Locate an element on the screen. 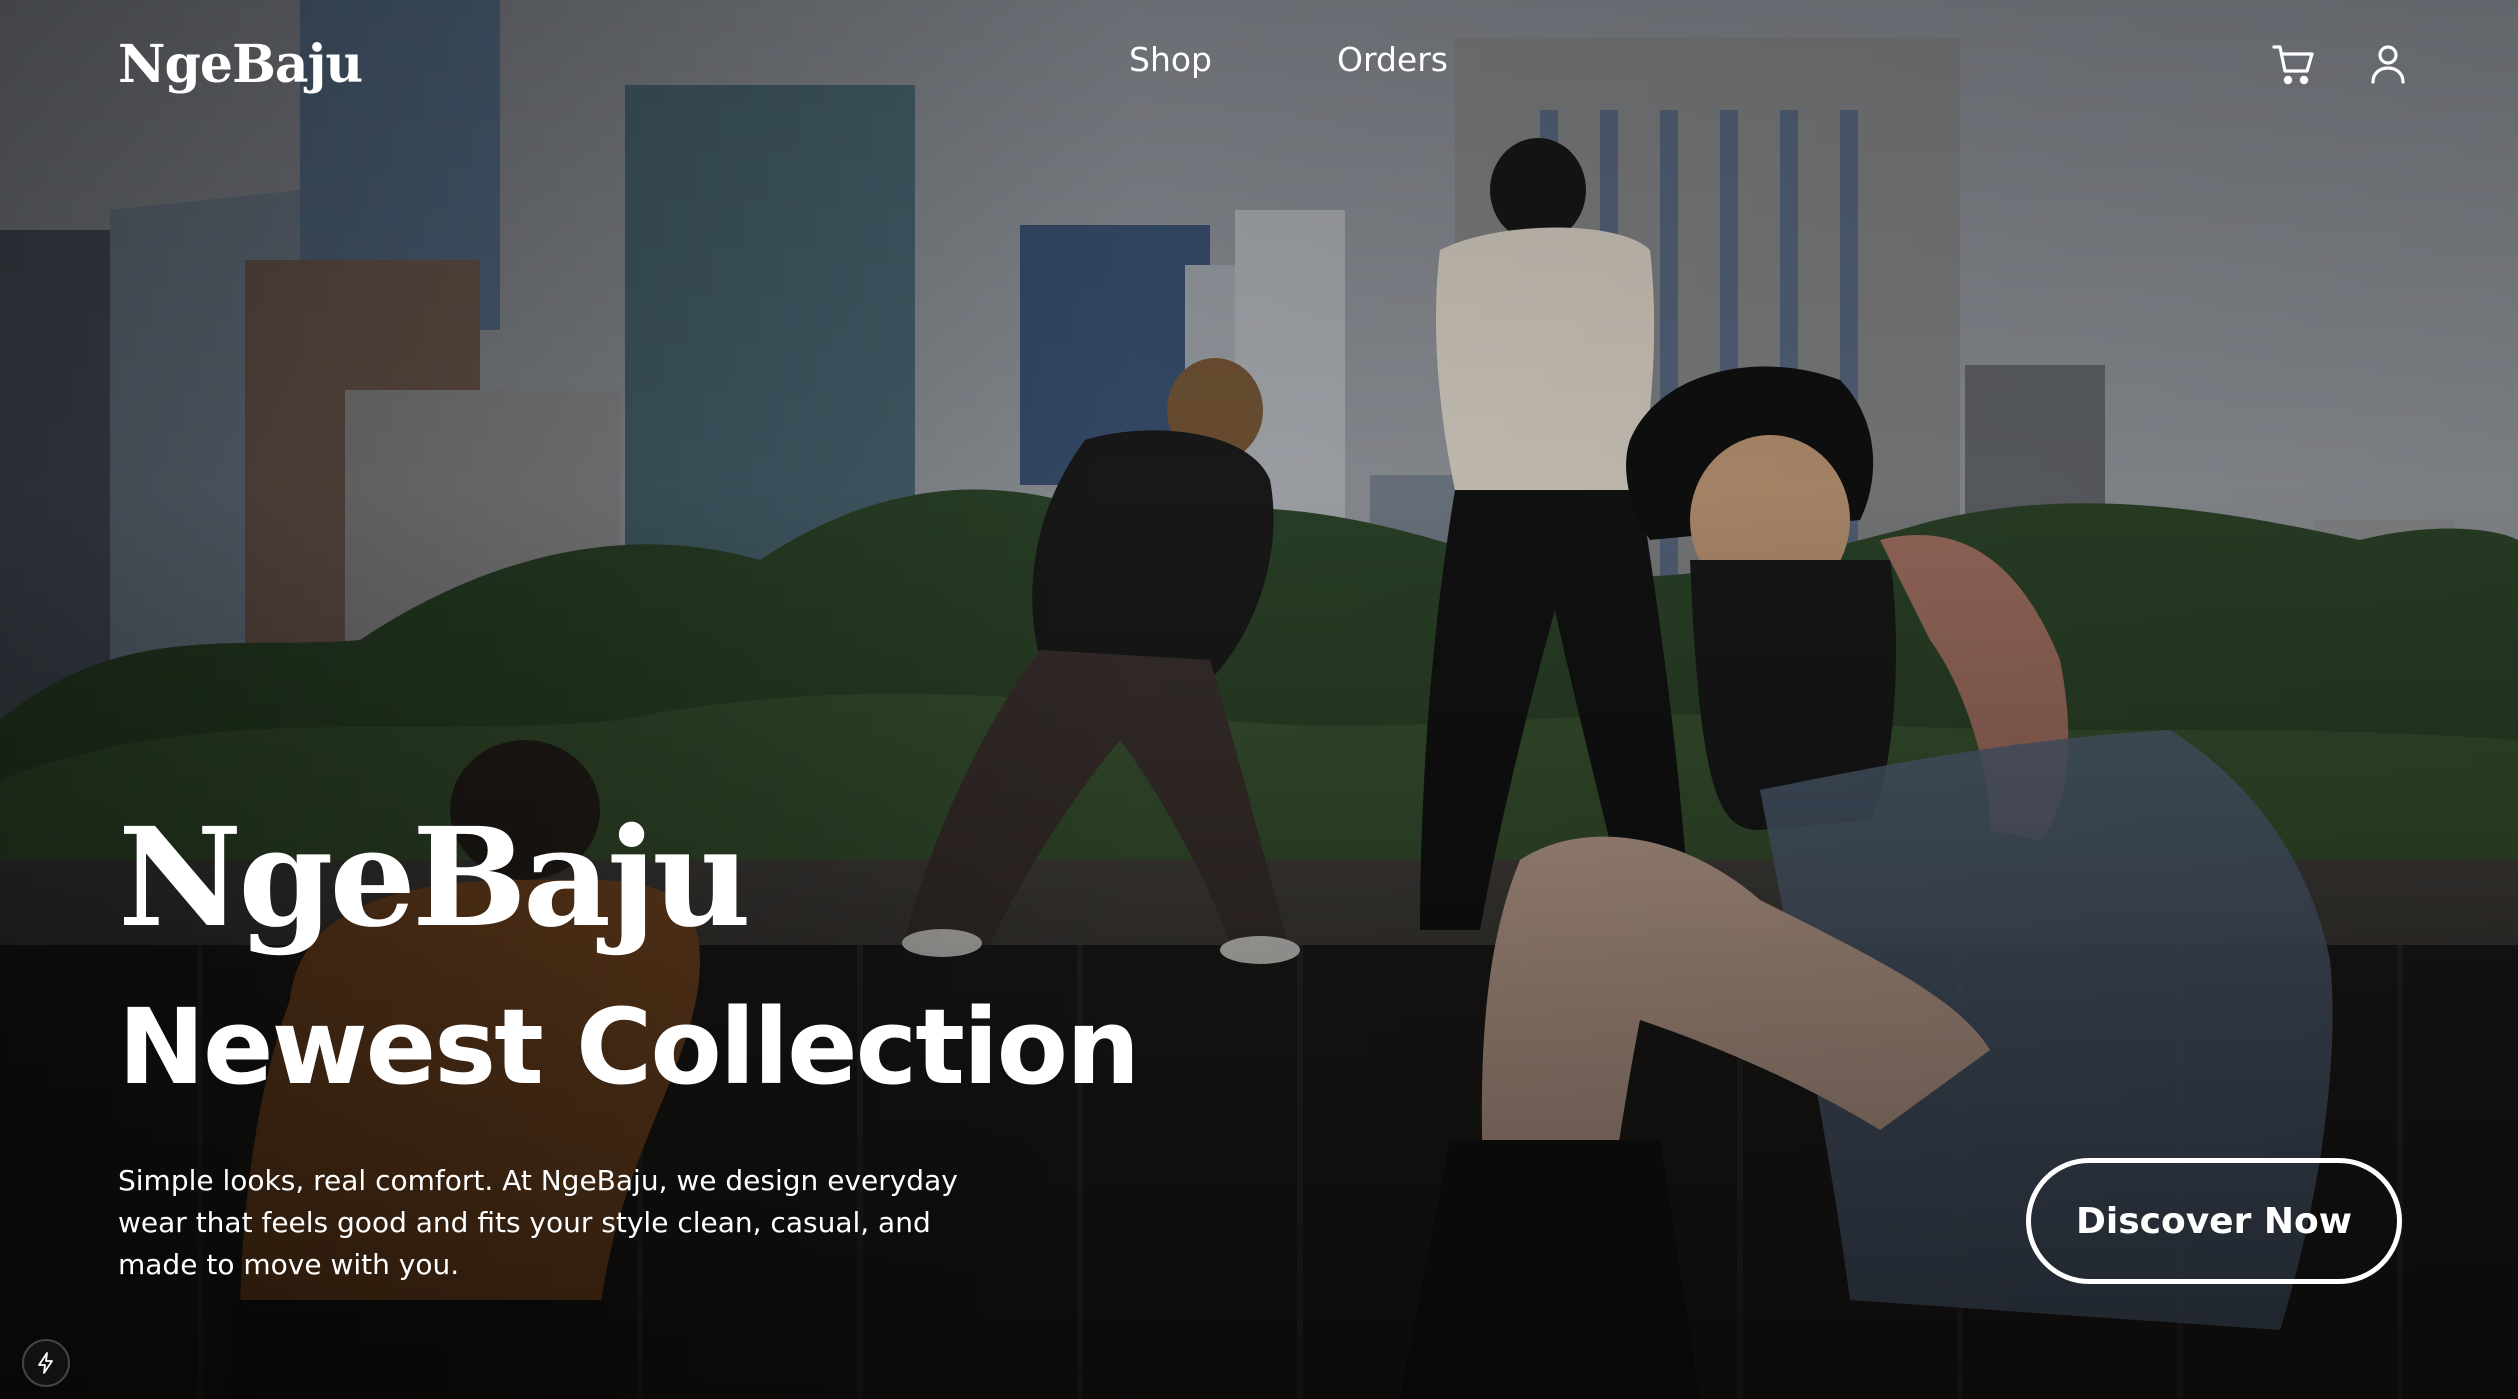 The image size is (2518, 1399). top-navigation: NgeBaju Shop Orders is located at coordinates (1259, 65).